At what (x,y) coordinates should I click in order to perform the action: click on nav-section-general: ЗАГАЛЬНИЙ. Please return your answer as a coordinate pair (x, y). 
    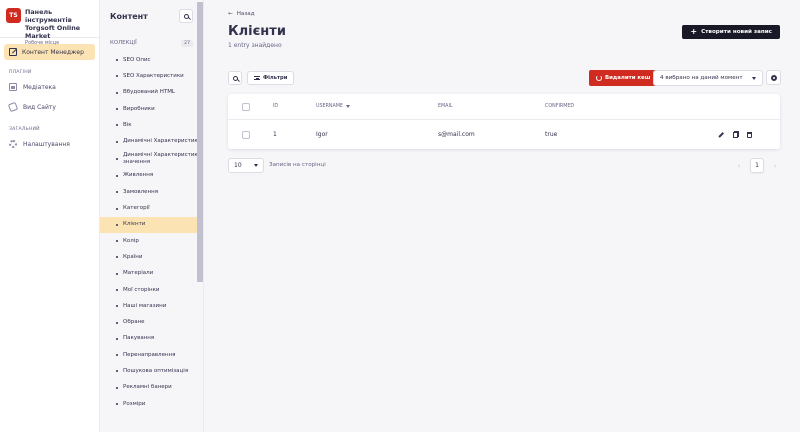
    Looking at the image, I should click on (24, 129).